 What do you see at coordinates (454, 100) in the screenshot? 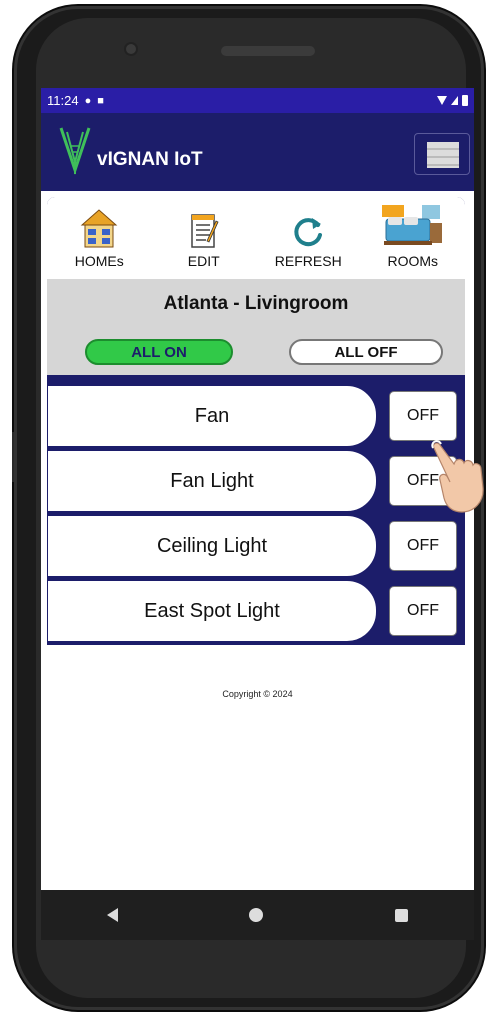
I see `signal-icon` at bounding box center [454, 100].